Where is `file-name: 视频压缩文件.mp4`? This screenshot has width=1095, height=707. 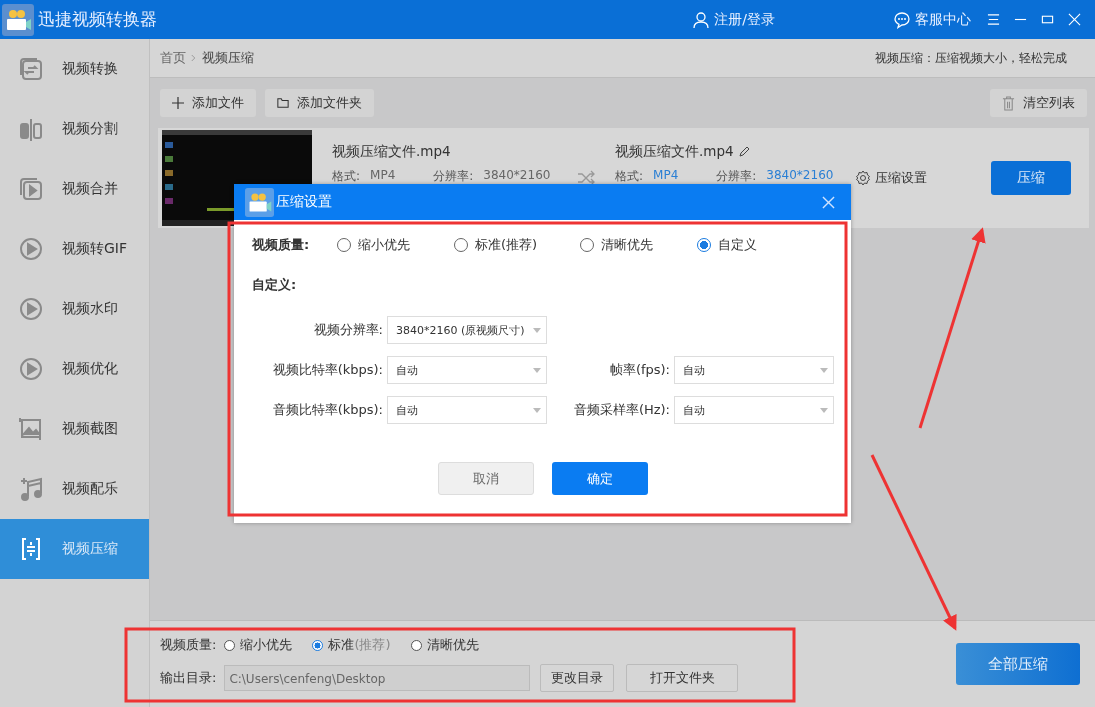
file-name: 视频压缩文件.mp4 is located at coordinates (392, 152).